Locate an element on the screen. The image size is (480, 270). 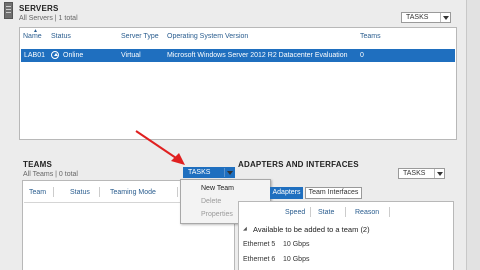
servers-icon is located at coordinates (8, 10).